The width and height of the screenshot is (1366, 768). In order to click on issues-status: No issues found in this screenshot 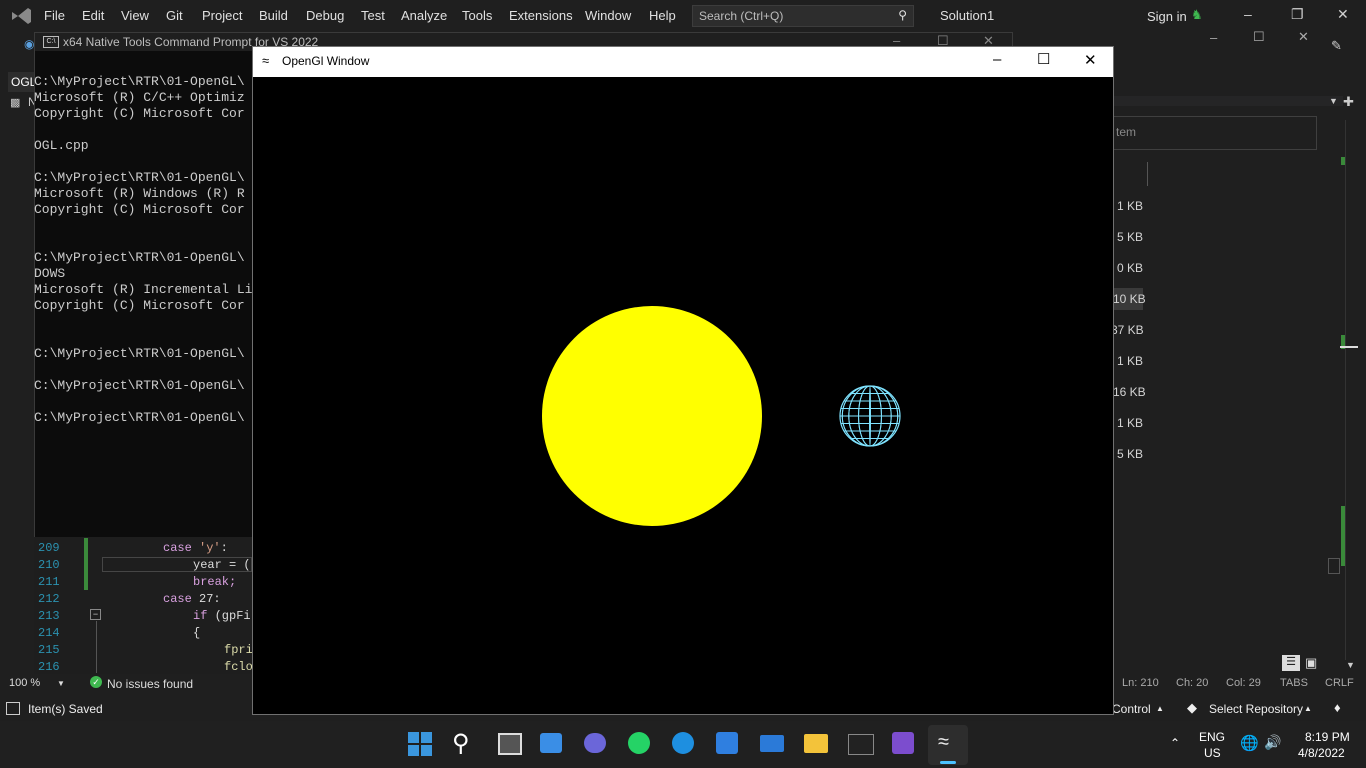, I will do `click(150, 684)`.